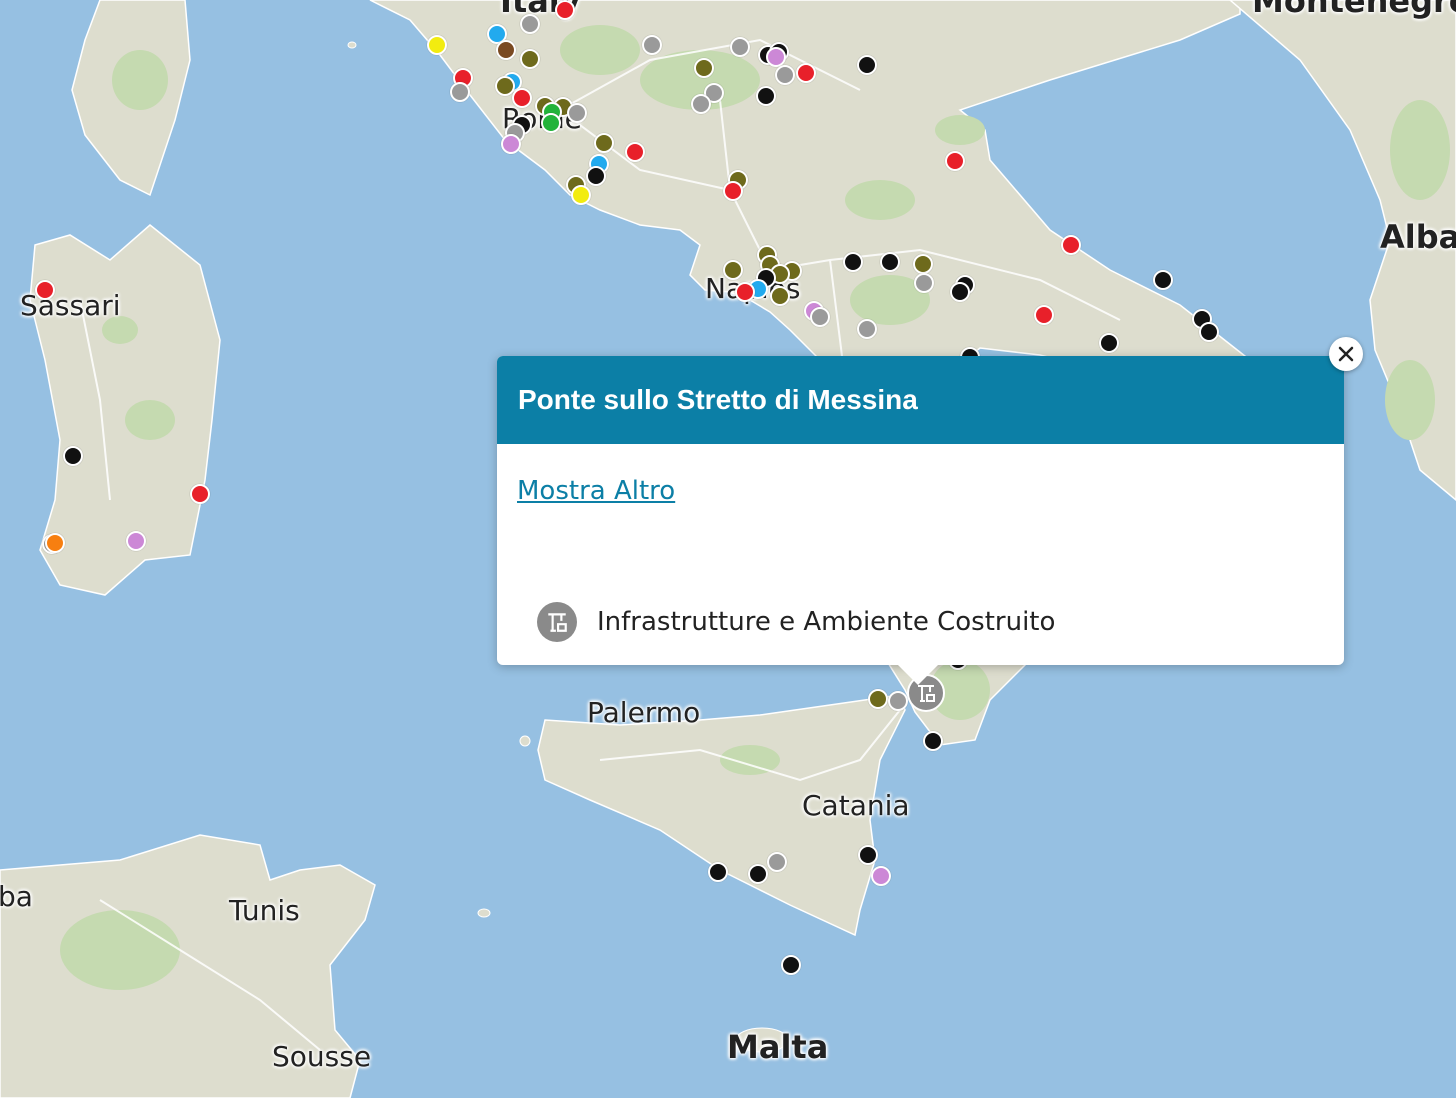 Image resolution: width=1456 pixels, height=1098 pixels. I want to click on place-label-sousse: Sousse, so click(322, 1056).